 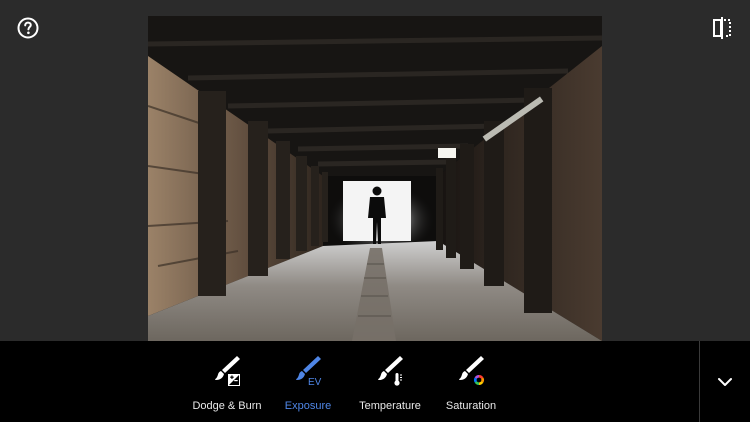 I want to click on brush-temperature-icon, so click(x=390, y=371).